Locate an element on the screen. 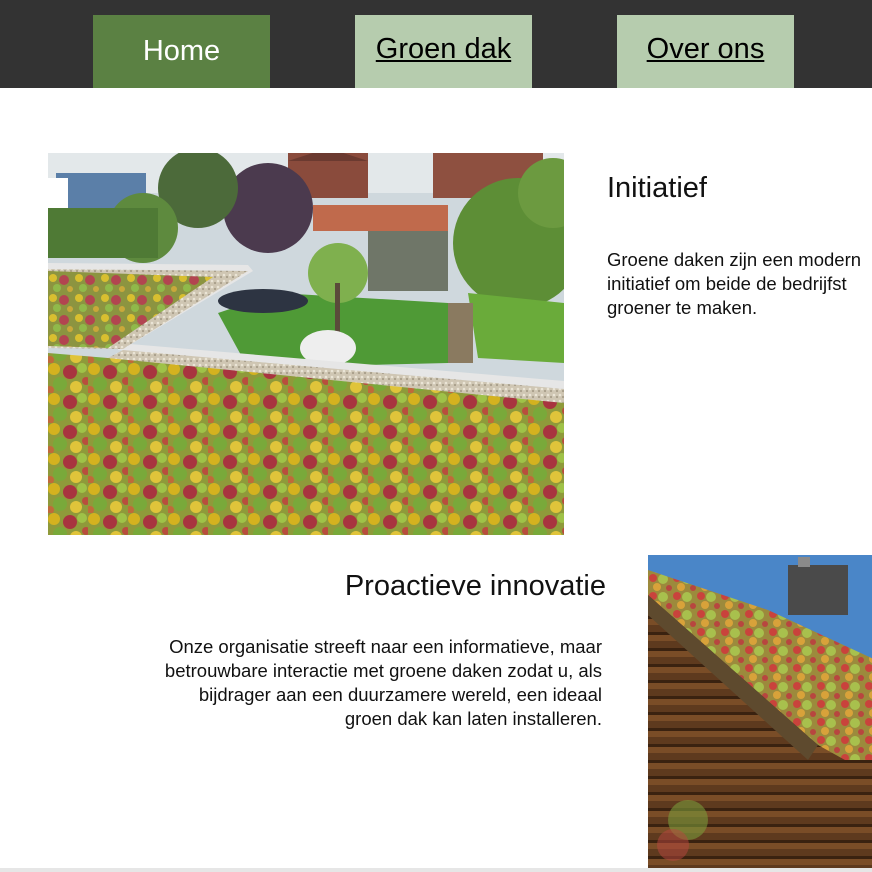 This screenshot has width=872, height=872. nav-over-ons-link: Over ons is located at coordinates (705, 51).